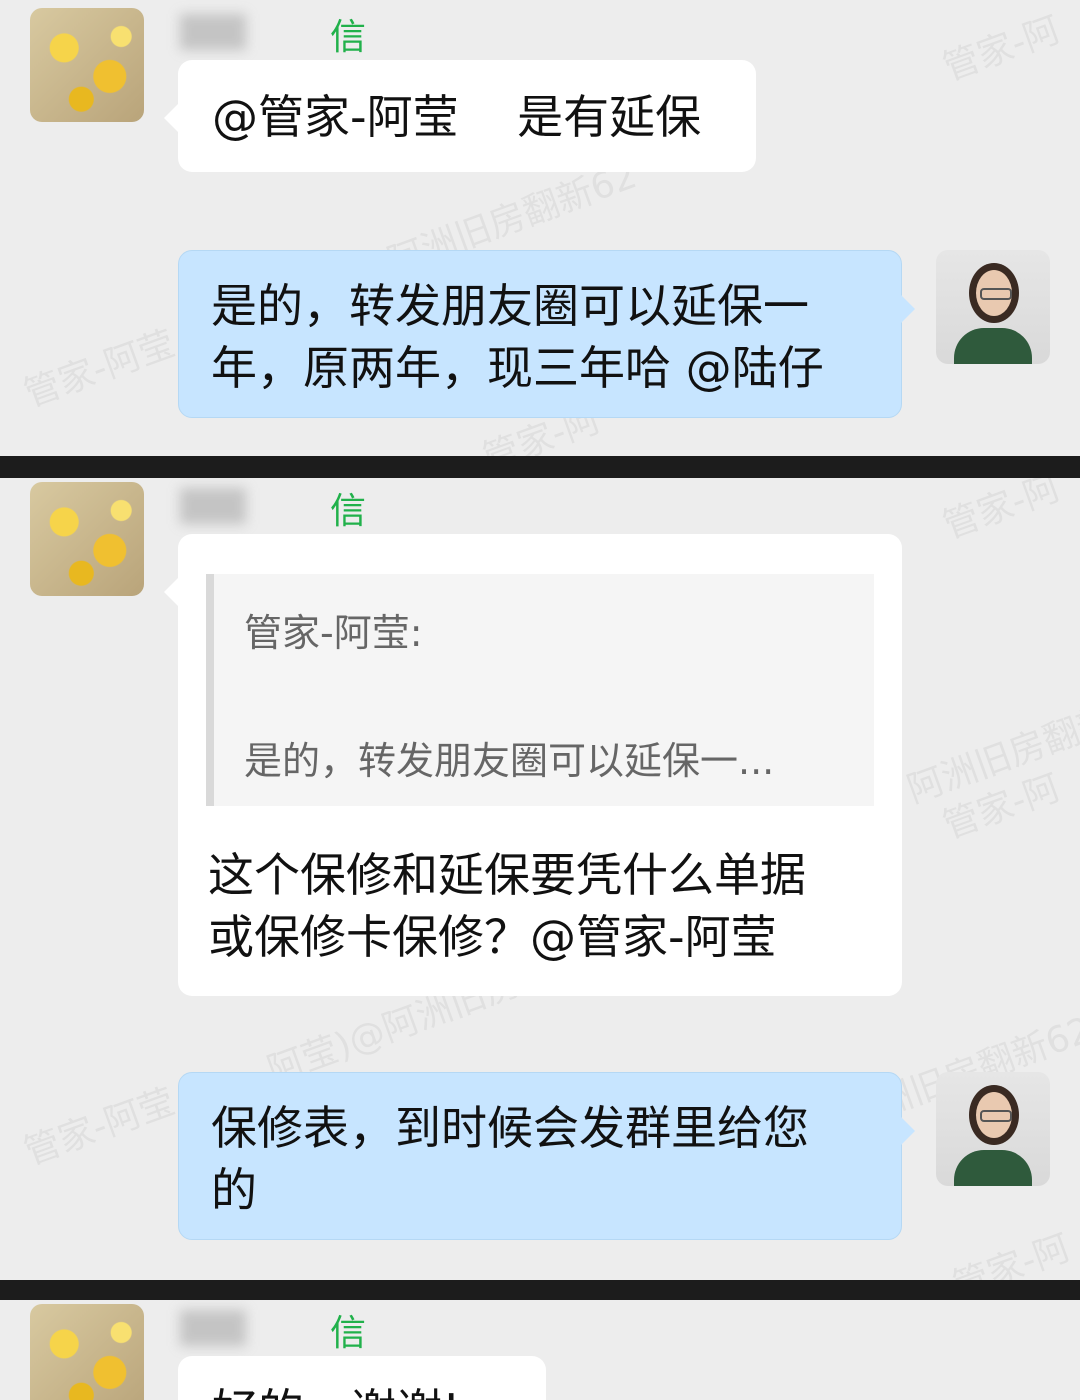  What do you see at coordinates (991, 747) in the screenshot?
I see `watermark: 阿洲旧房翻新62` at bounding box center [991, 747].